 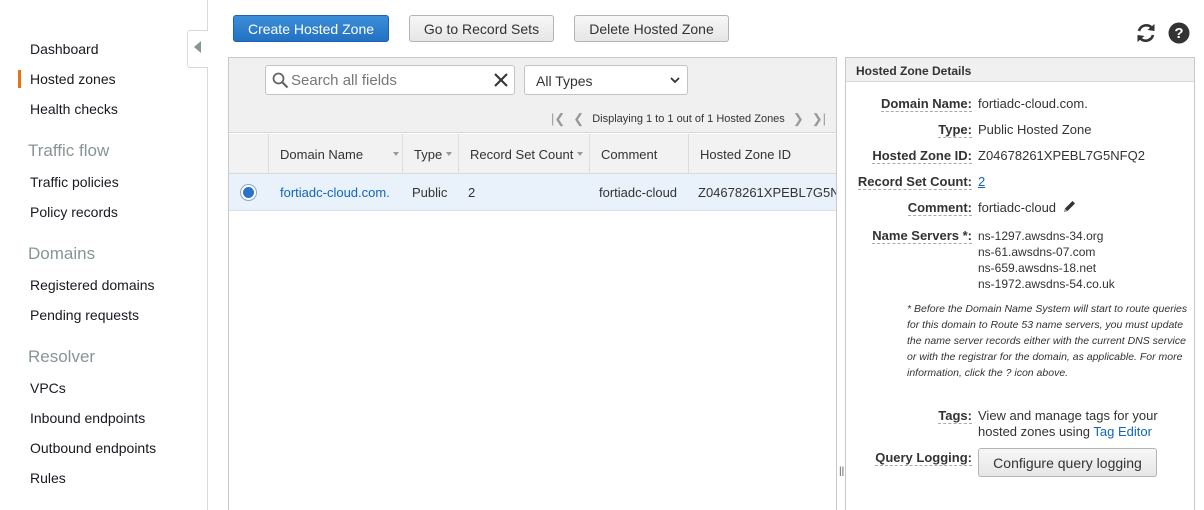 I want to click on domain-name-label: Domain Name:, so click(x=926, y=104).